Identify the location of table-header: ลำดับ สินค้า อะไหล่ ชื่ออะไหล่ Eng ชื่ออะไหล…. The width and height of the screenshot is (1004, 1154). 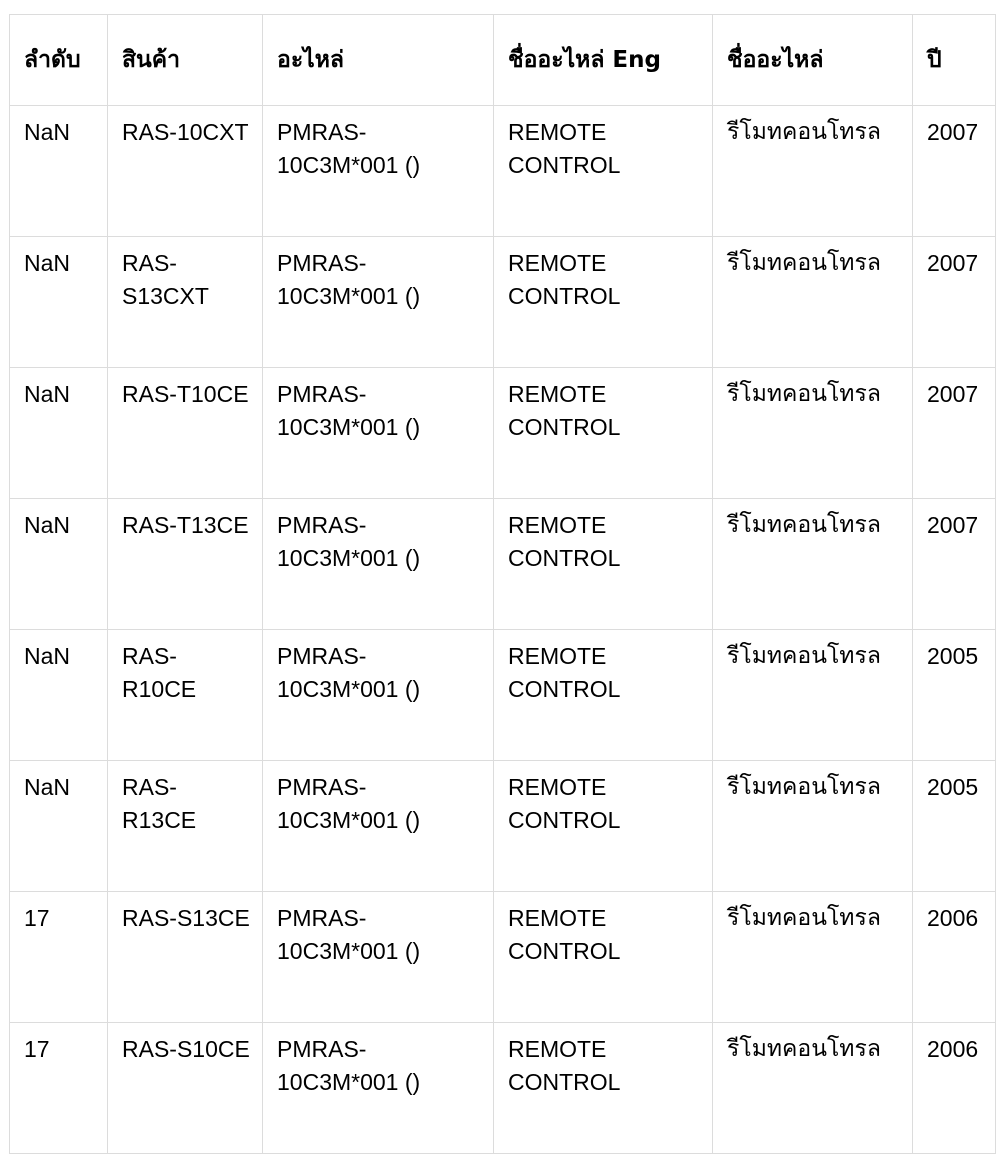
(502, 60).